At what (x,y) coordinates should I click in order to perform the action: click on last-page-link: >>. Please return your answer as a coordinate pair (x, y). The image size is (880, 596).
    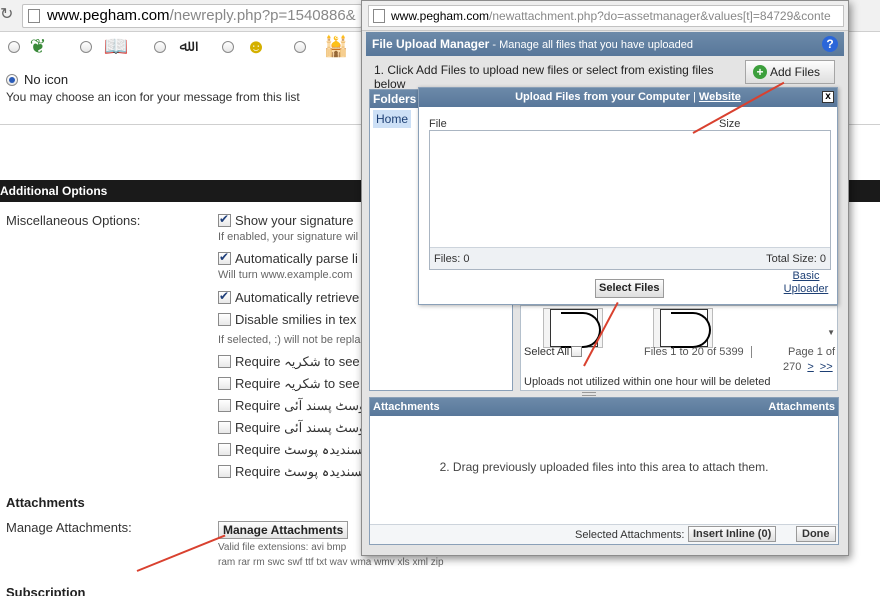
    Looking at the image, I should click on (826, 367).